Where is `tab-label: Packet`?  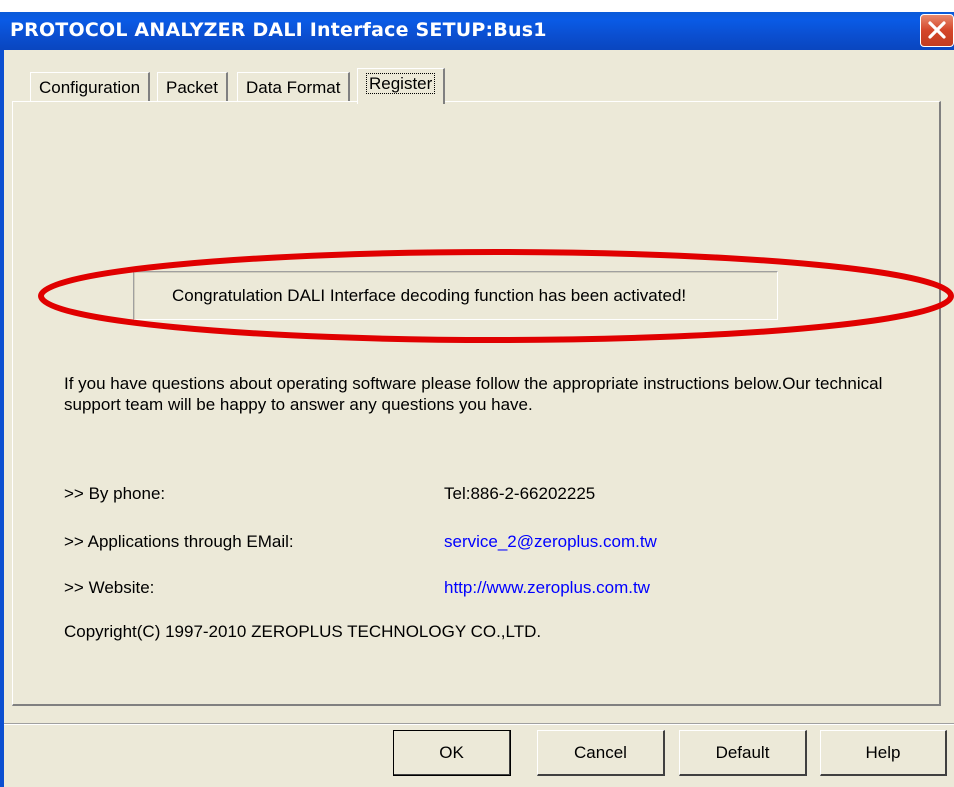
tab-label: Packet is located at coordinates (192, 87).